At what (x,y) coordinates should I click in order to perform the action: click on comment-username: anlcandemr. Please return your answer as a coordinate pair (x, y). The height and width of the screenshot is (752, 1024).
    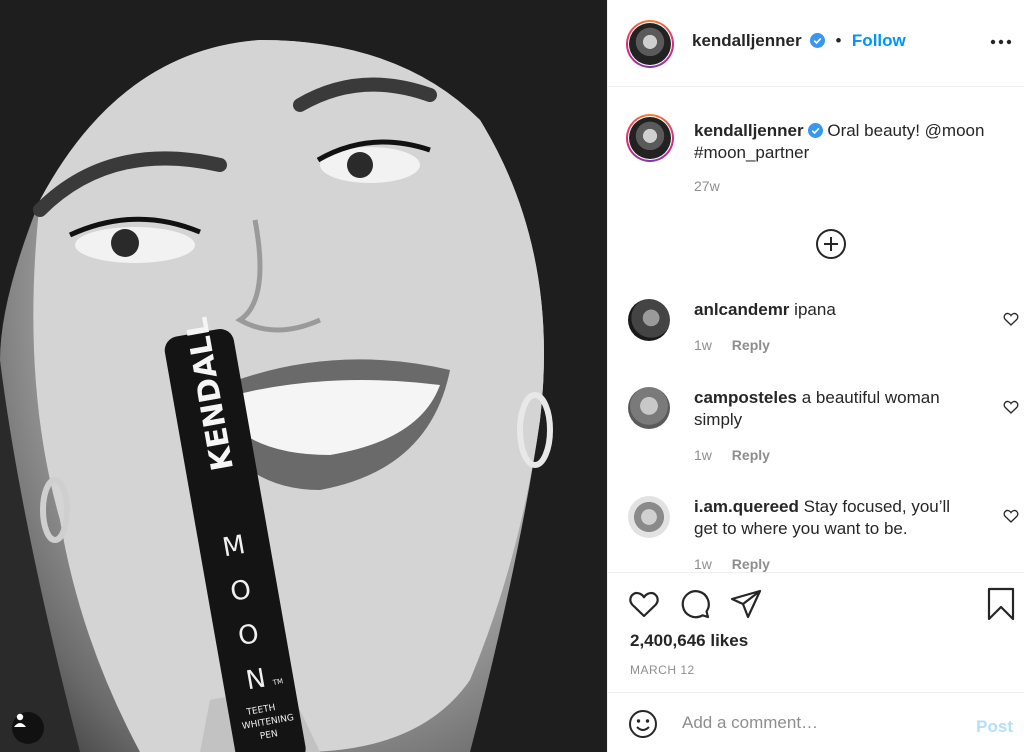
    Looking at the image, I should click on (741, 309).